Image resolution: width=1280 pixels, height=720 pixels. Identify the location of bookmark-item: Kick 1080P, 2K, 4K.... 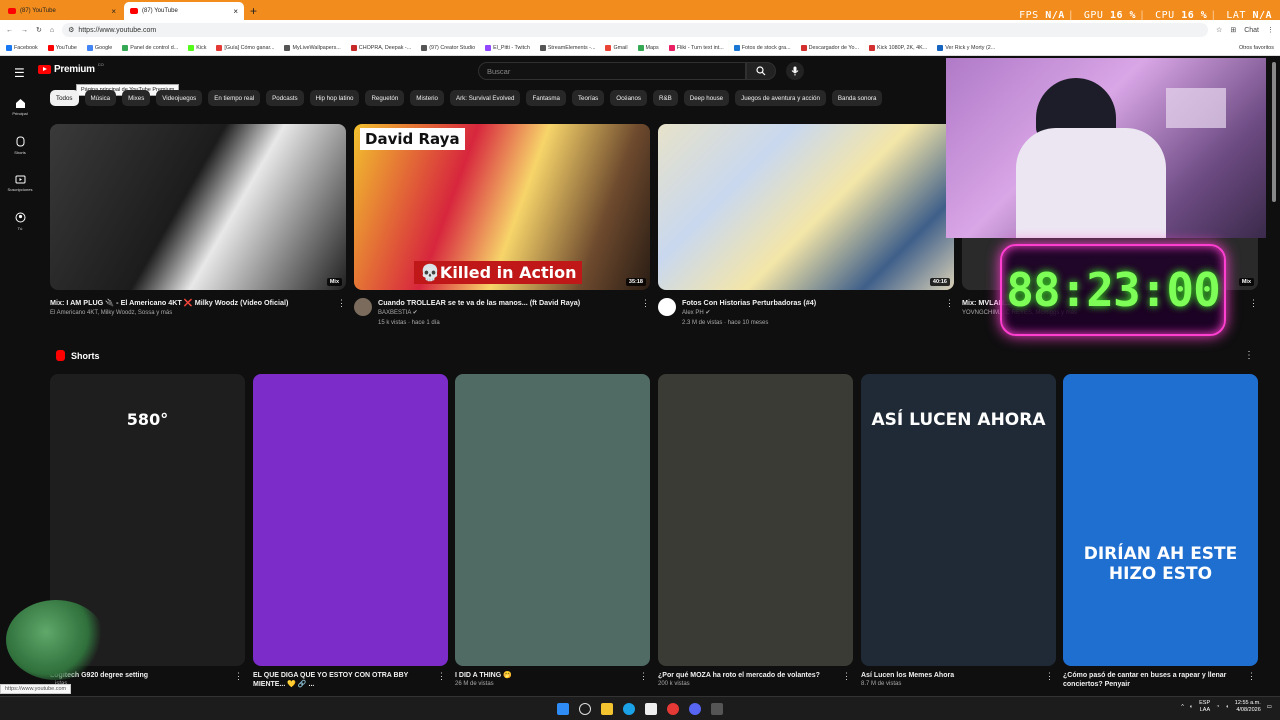
(897, 47).